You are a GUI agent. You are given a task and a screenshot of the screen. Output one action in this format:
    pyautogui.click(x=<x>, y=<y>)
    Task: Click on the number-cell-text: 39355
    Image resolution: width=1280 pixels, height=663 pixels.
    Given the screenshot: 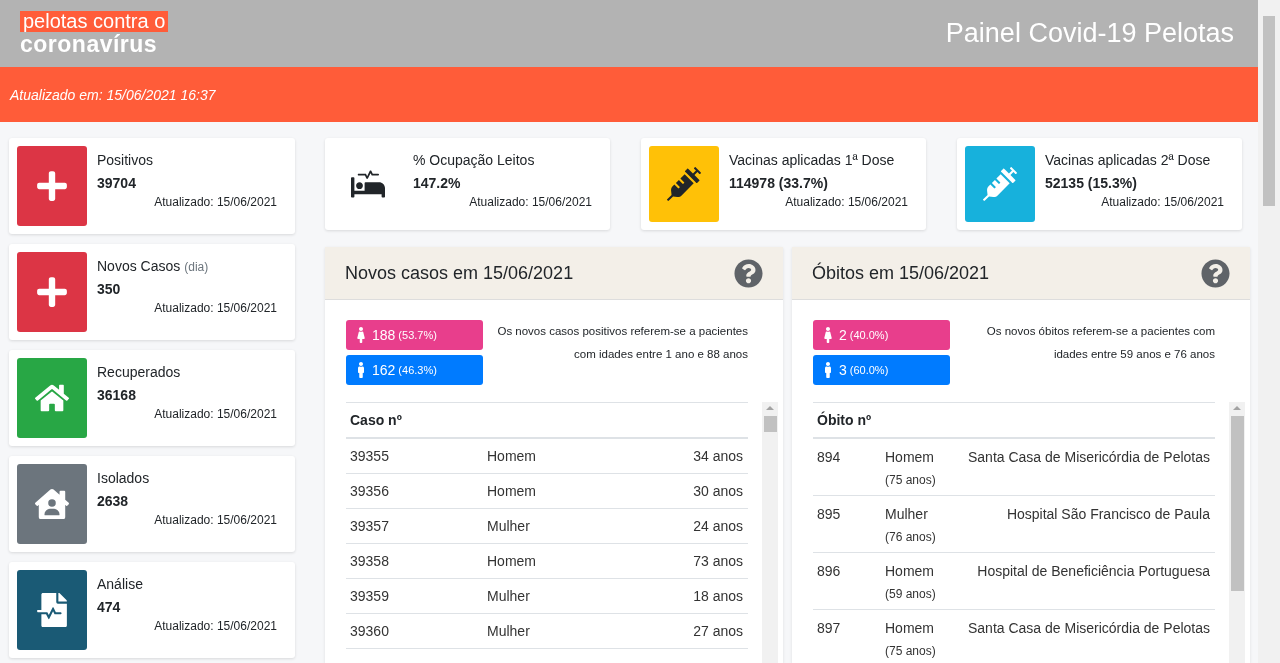 What is the action you would take?
    pyautogui.click(x=370, y=456)
    